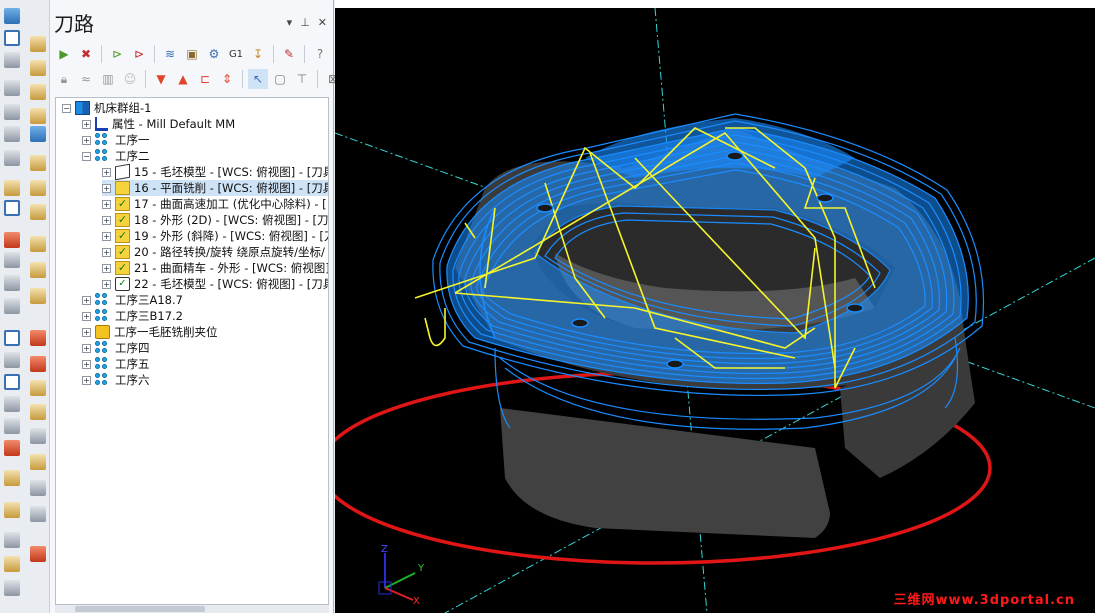  I want to click on ring-tool-icon, so click(38, 514).